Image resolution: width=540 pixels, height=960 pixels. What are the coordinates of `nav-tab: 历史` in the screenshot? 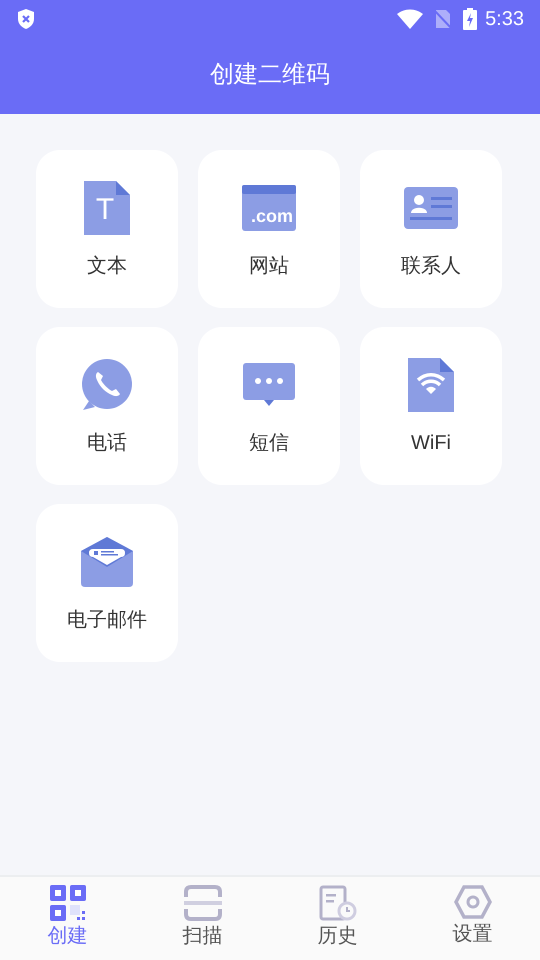 It's located at (337, 918).